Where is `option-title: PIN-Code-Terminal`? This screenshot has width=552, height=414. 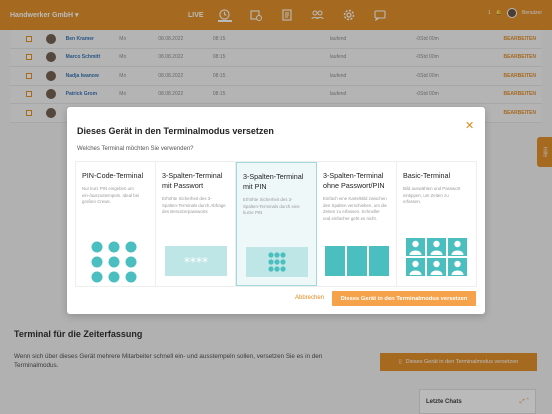 option-title: PIN-Code-Terminal is located at coordinates (113, 175).